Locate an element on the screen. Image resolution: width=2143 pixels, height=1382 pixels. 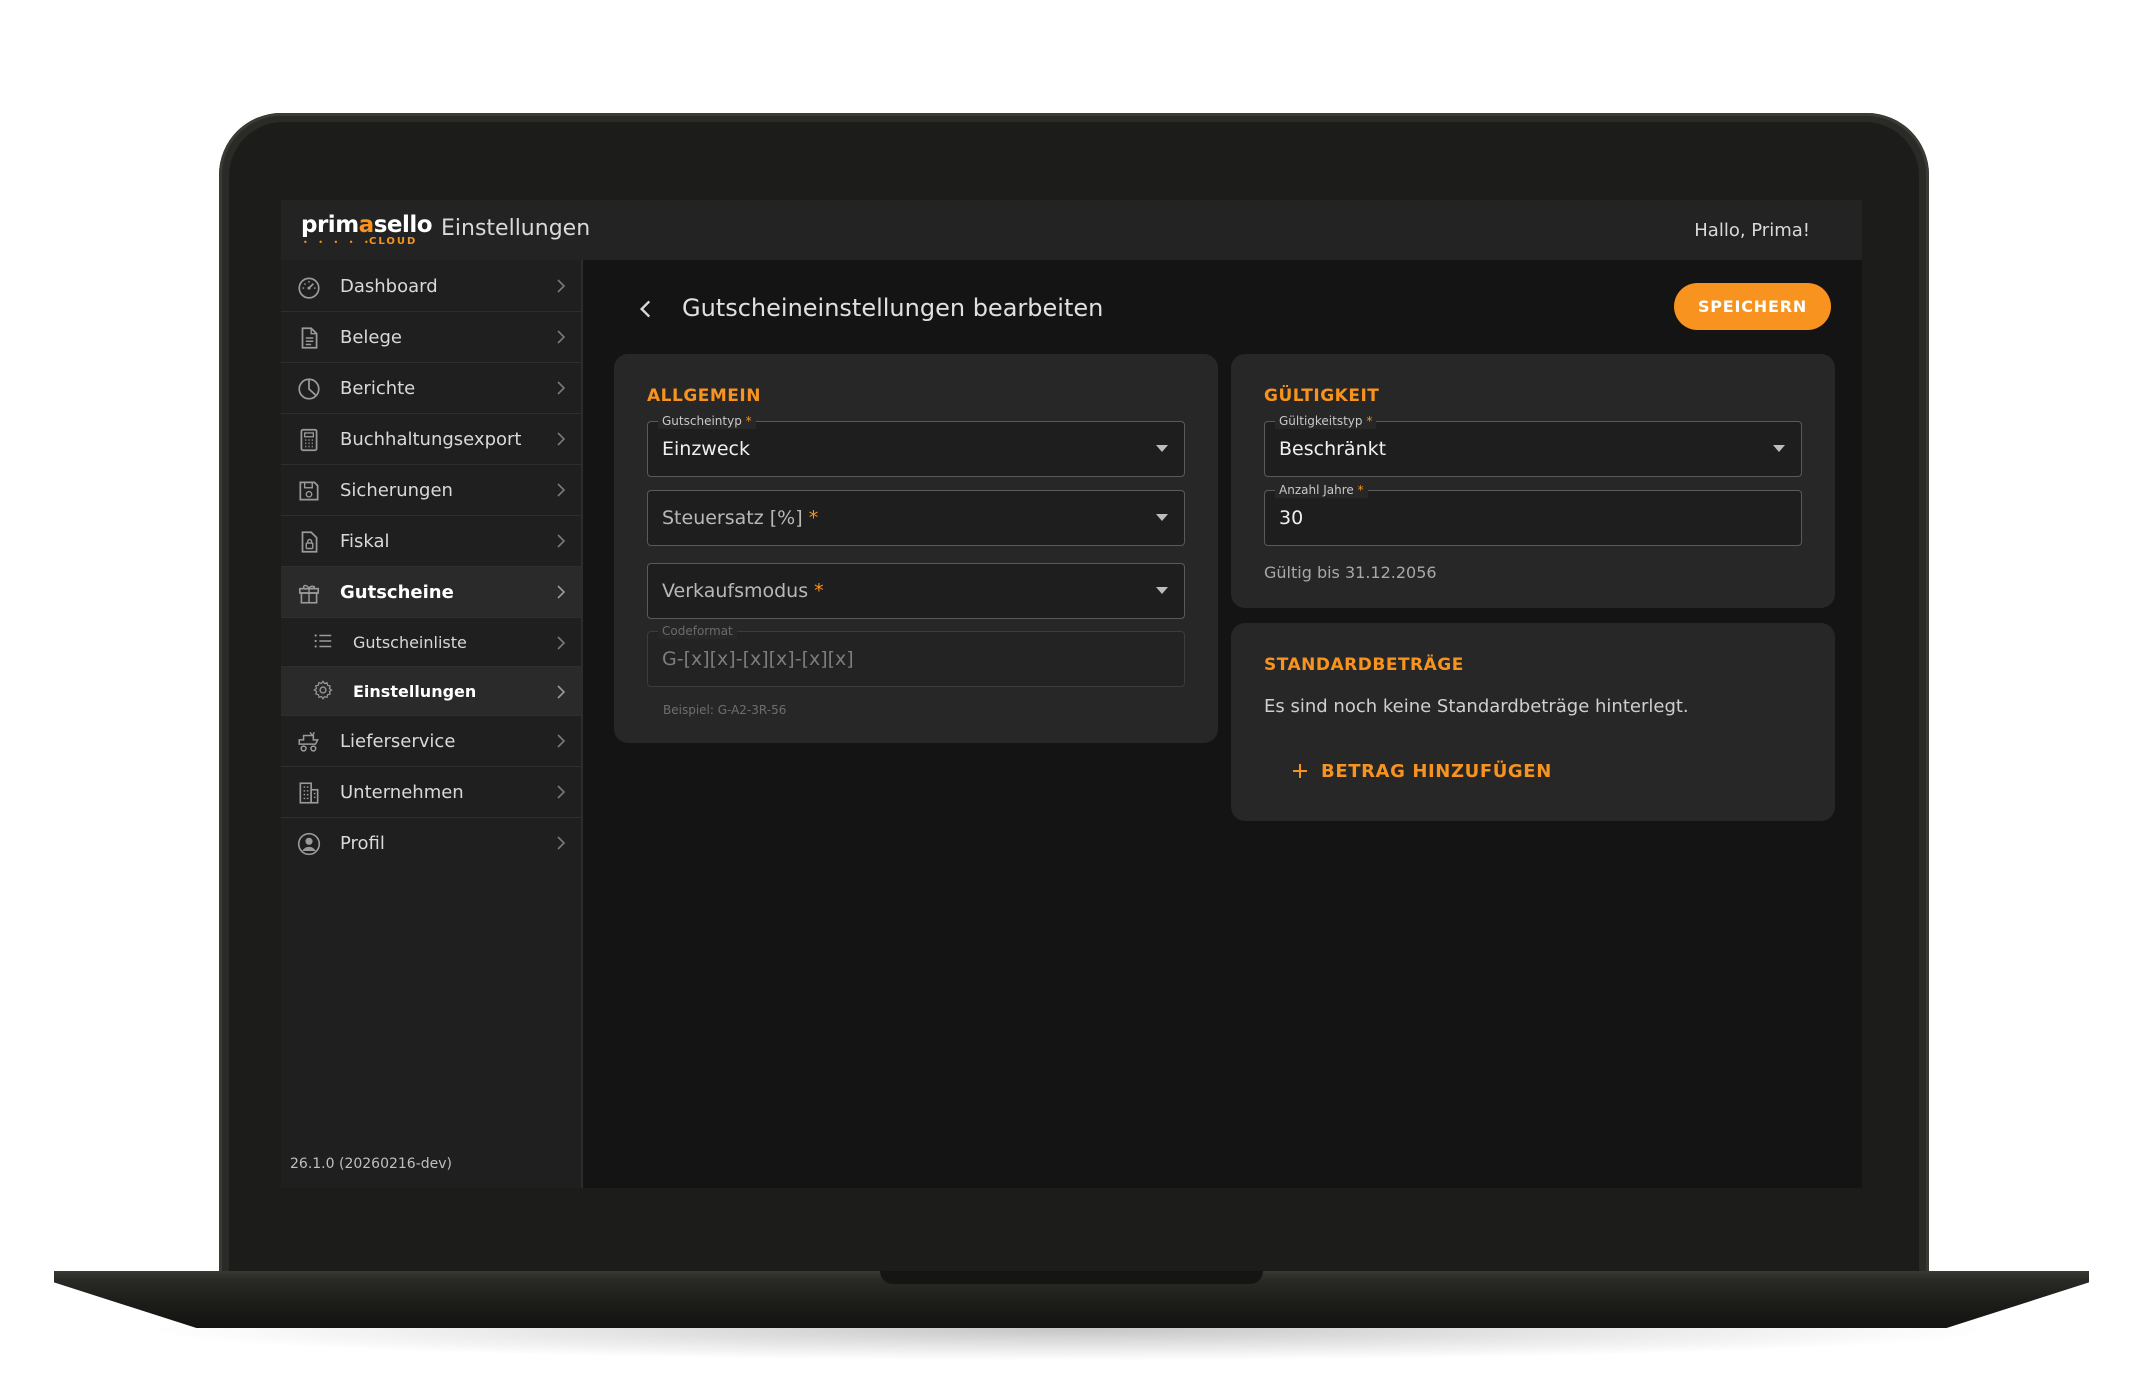
logo-cloud-label: CLOUD is located at coordinates (393, 241).